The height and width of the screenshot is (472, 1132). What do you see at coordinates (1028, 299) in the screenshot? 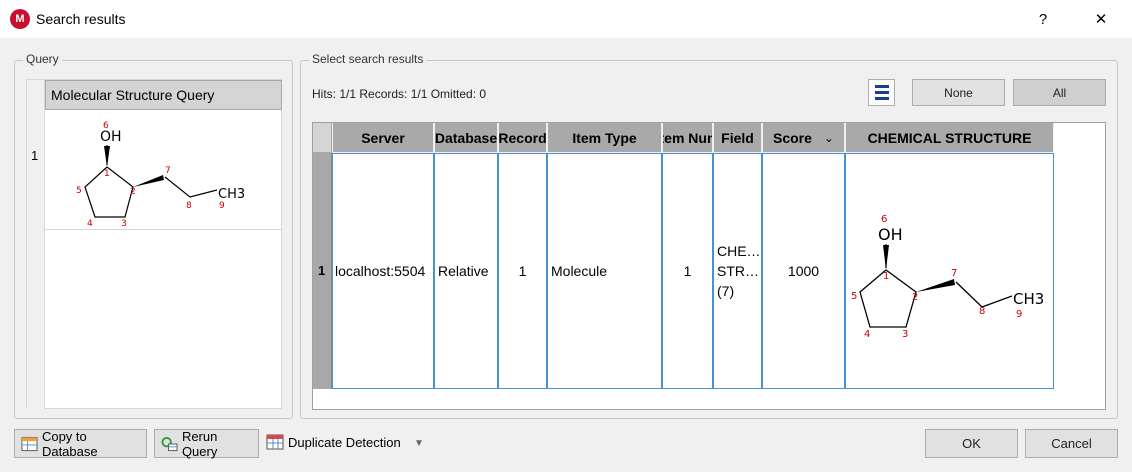
I see `result-atom-ch3: CH3` at bounding box center [1028, 299].